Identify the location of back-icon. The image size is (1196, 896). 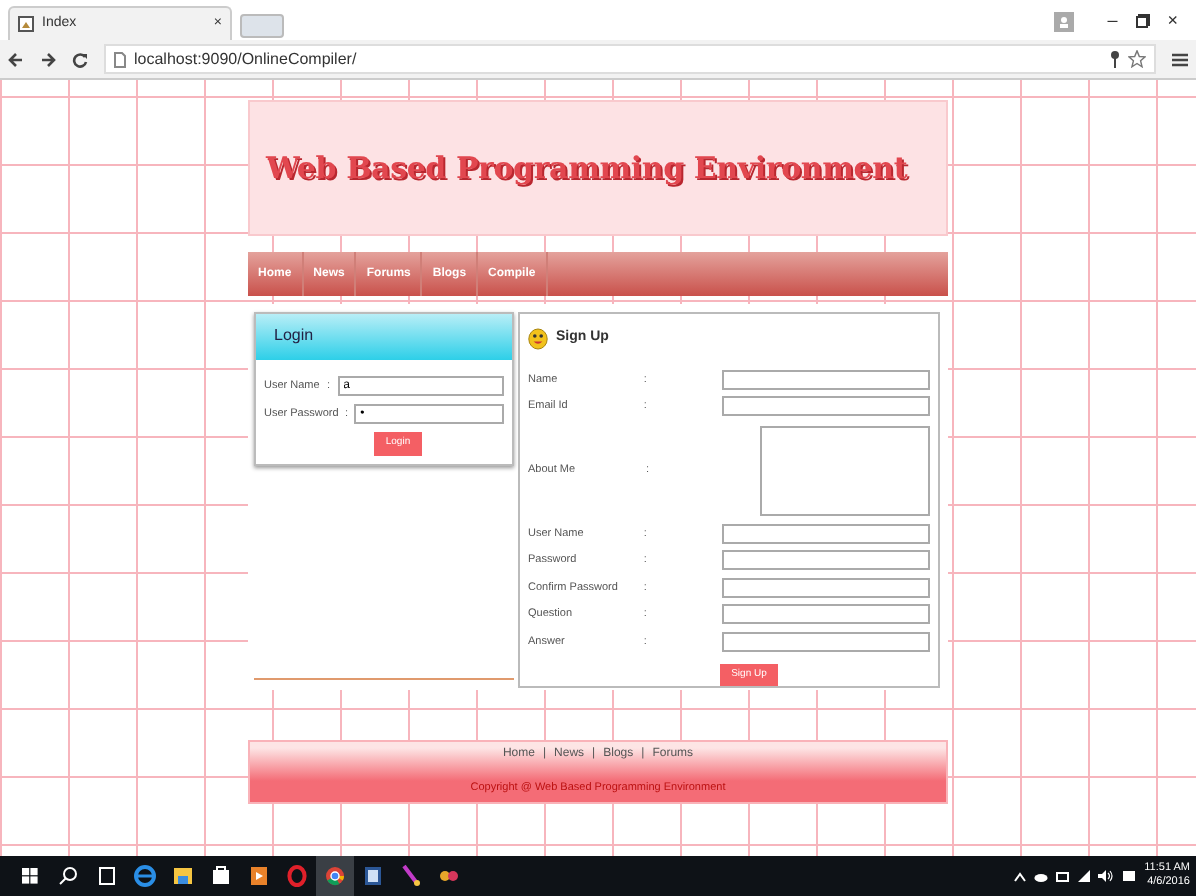
(16, 59).